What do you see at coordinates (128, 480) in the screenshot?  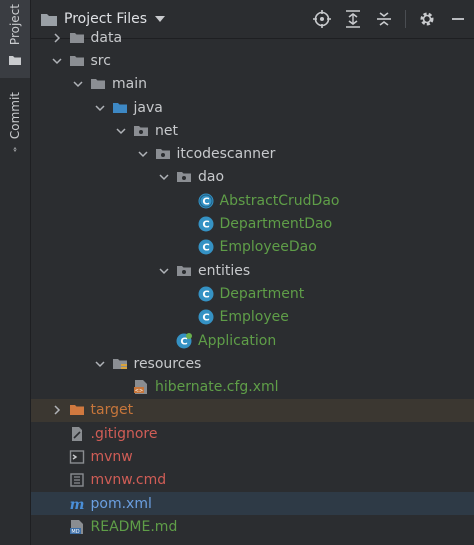 I see `tree-node-label: mvnw.cmd` at bounding box center [128, 480].